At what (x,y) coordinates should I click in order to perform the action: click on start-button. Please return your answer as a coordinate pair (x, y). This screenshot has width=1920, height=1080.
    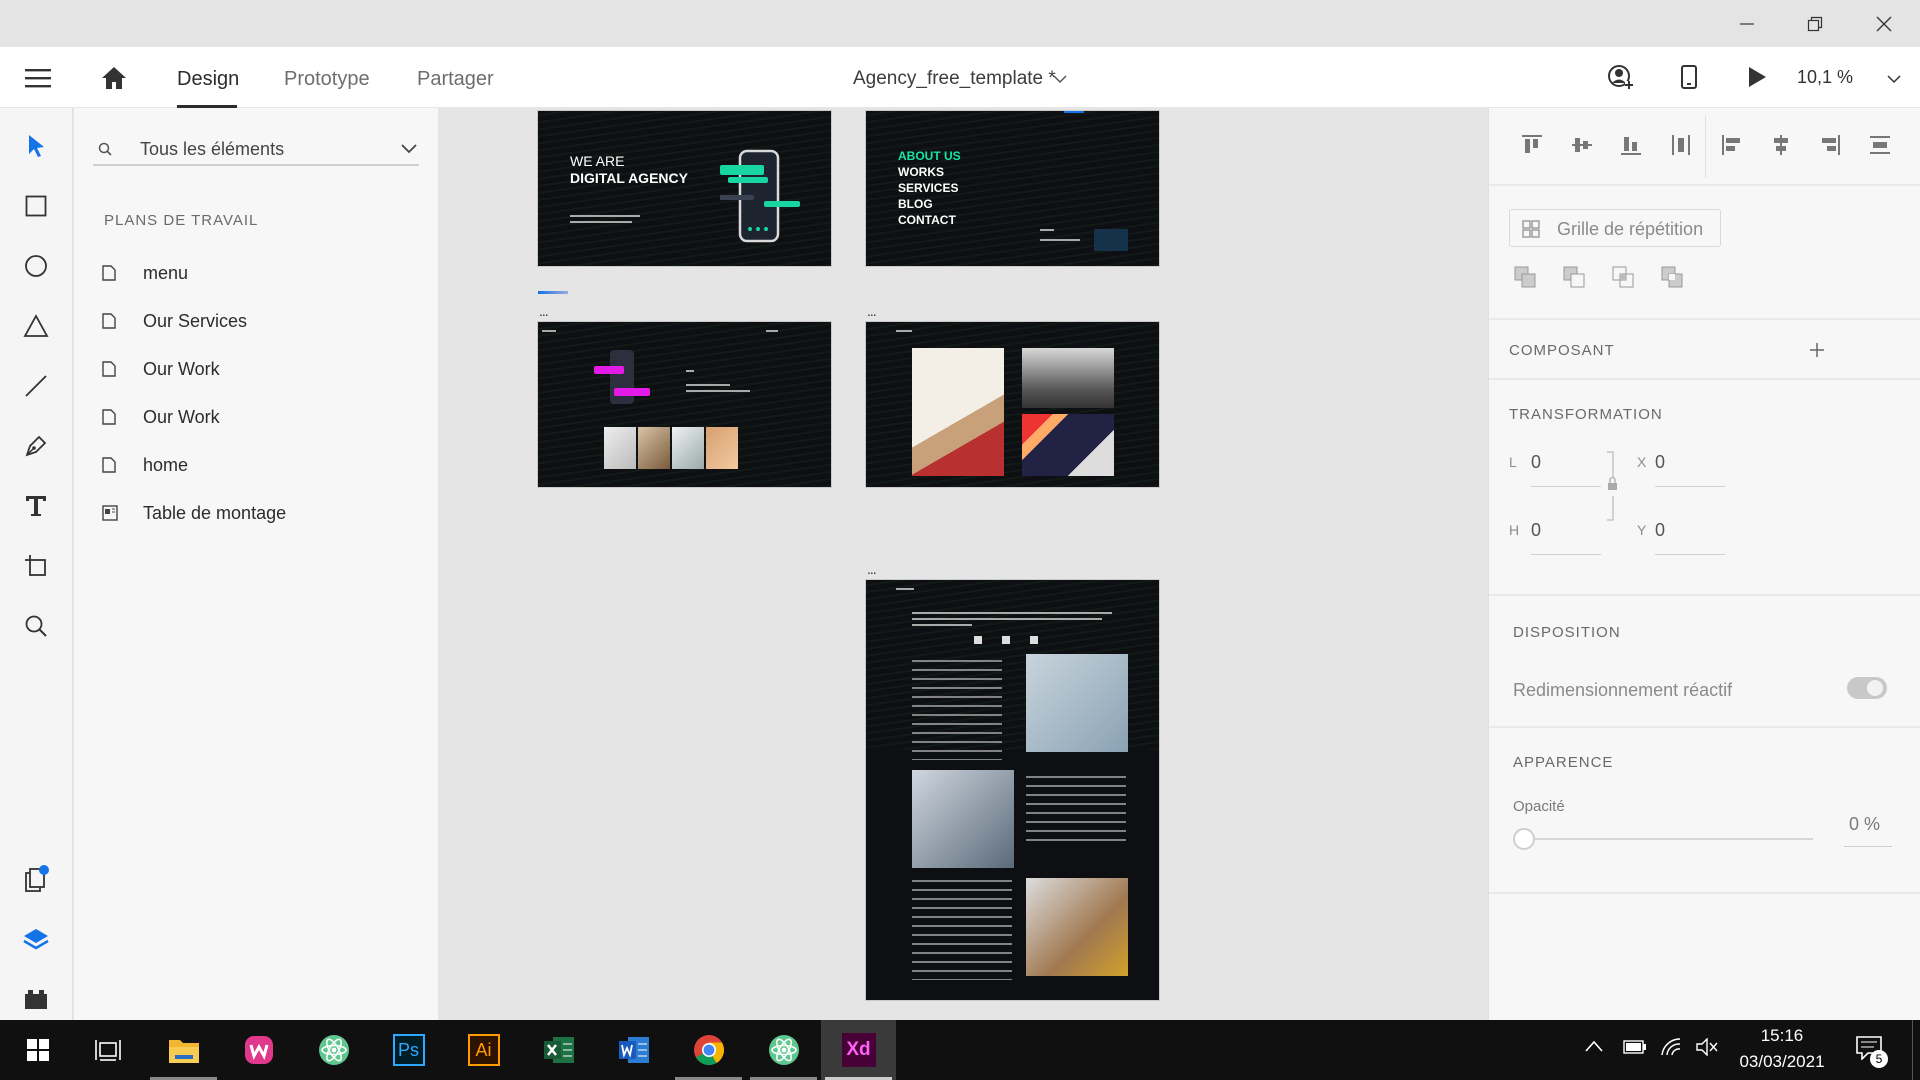
    Looking at the image, I should click on (37, 1050).